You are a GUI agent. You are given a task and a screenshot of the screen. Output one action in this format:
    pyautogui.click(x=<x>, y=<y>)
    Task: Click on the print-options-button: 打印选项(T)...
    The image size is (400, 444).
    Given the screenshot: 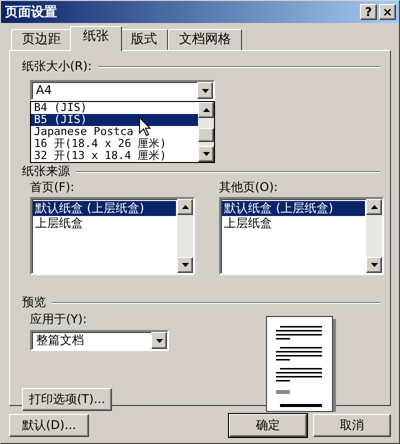 What is the action you would take?
    pyautogui.click(x=67, y=399)
    